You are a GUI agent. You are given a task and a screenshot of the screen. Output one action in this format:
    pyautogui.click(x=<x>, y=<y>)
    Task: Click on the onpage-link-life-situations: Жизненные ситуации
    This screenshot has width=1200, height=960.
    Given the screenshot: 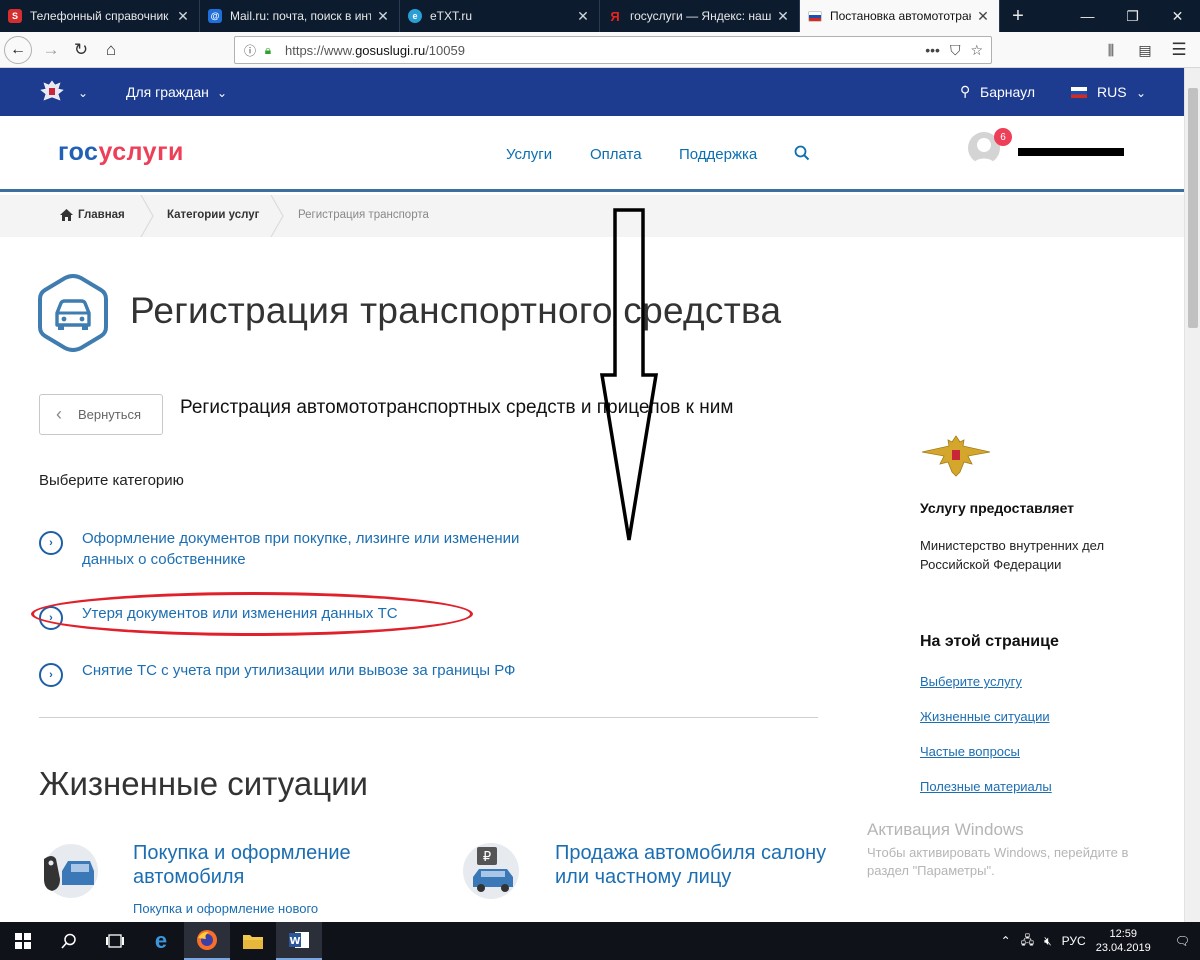 What is the action you would take?
    pyautogui.click(x=985, y=716)
    